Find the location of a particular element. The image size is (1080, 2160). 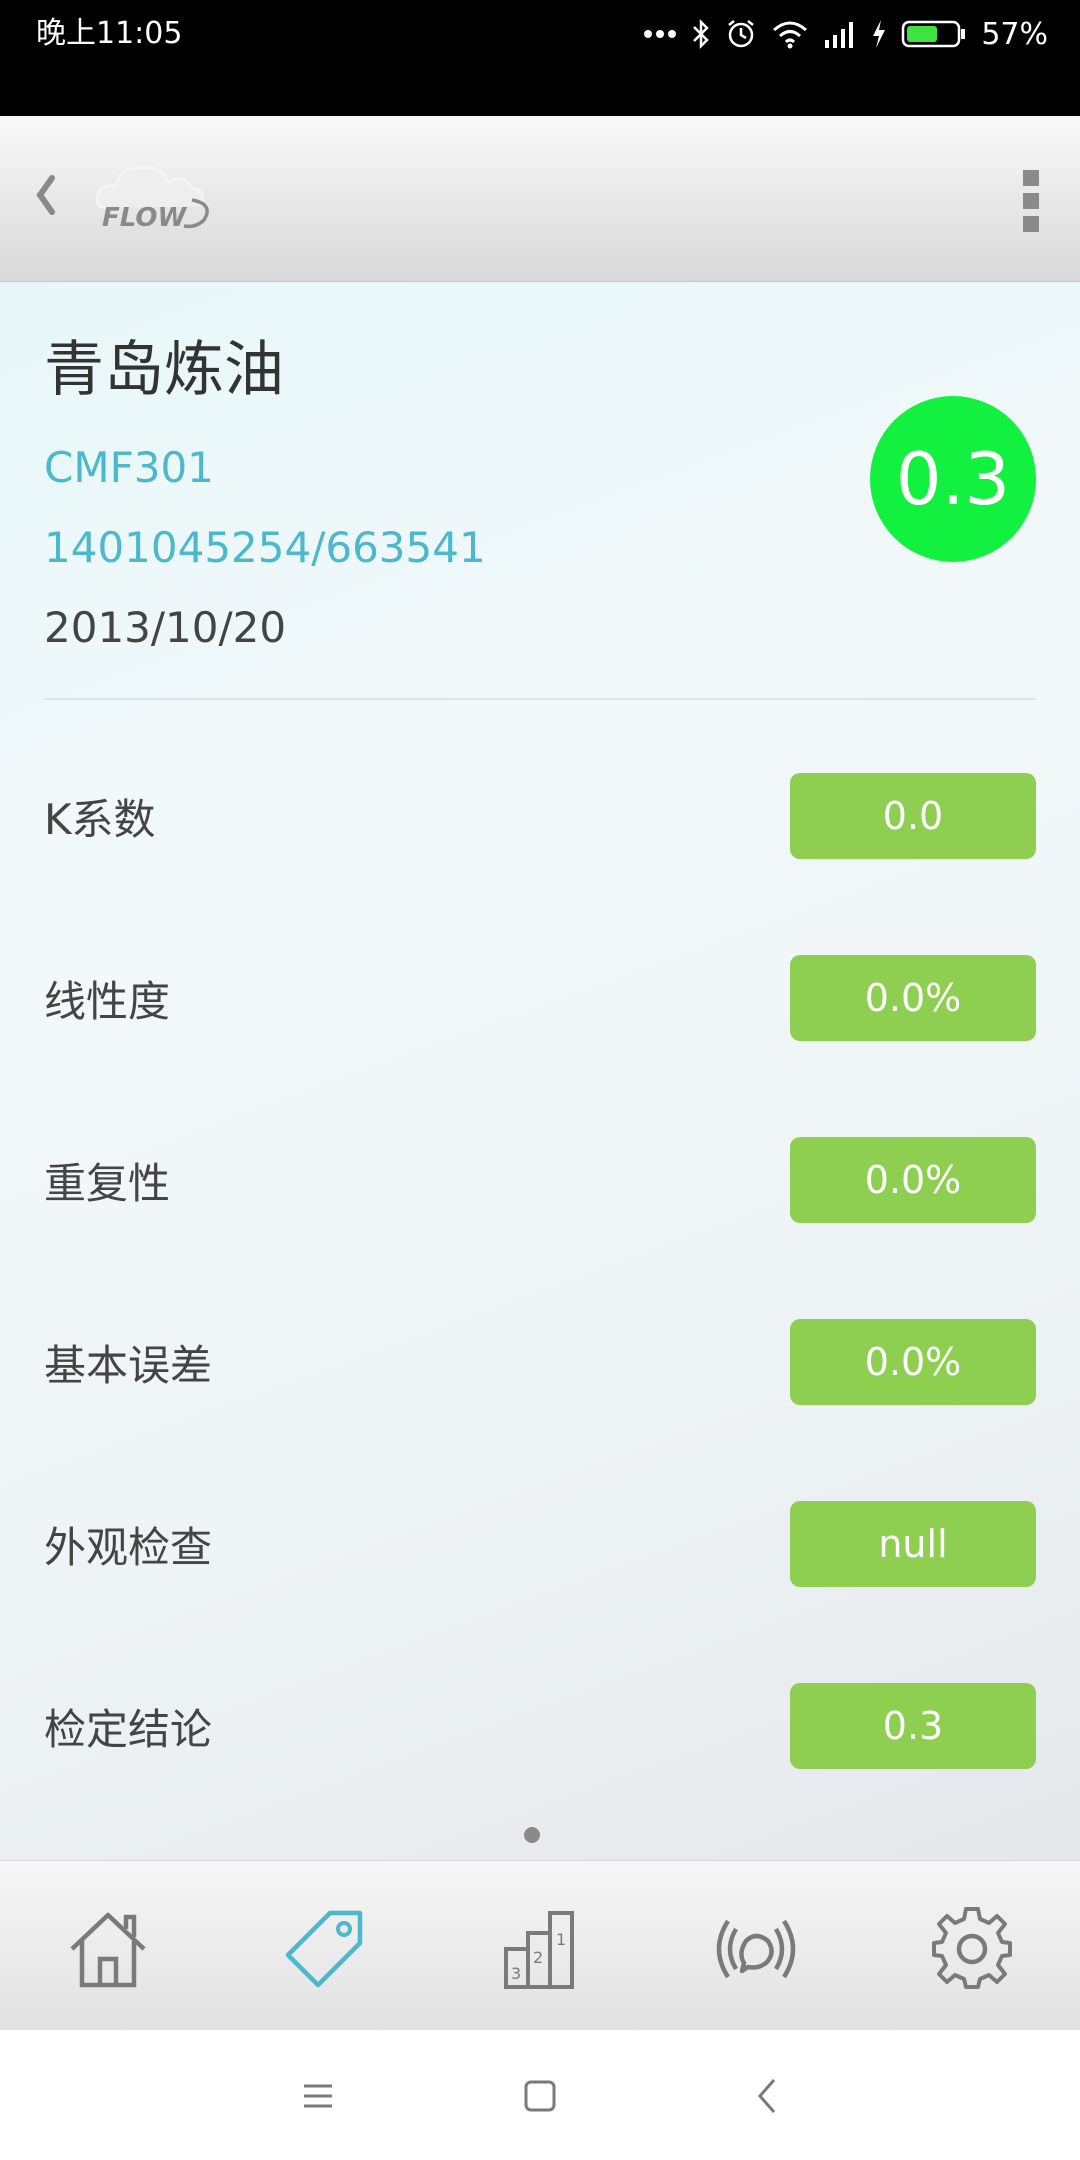

tab-bar: 3 2 1 is located at coordinates (540, 1945).